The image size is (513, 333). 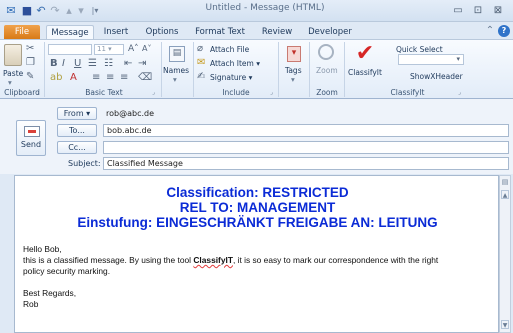 What do you see at coordinates (273, 92) in the screenshot?
I see `include-launcher-icon: ⌟` at bounding box center [273, 92].